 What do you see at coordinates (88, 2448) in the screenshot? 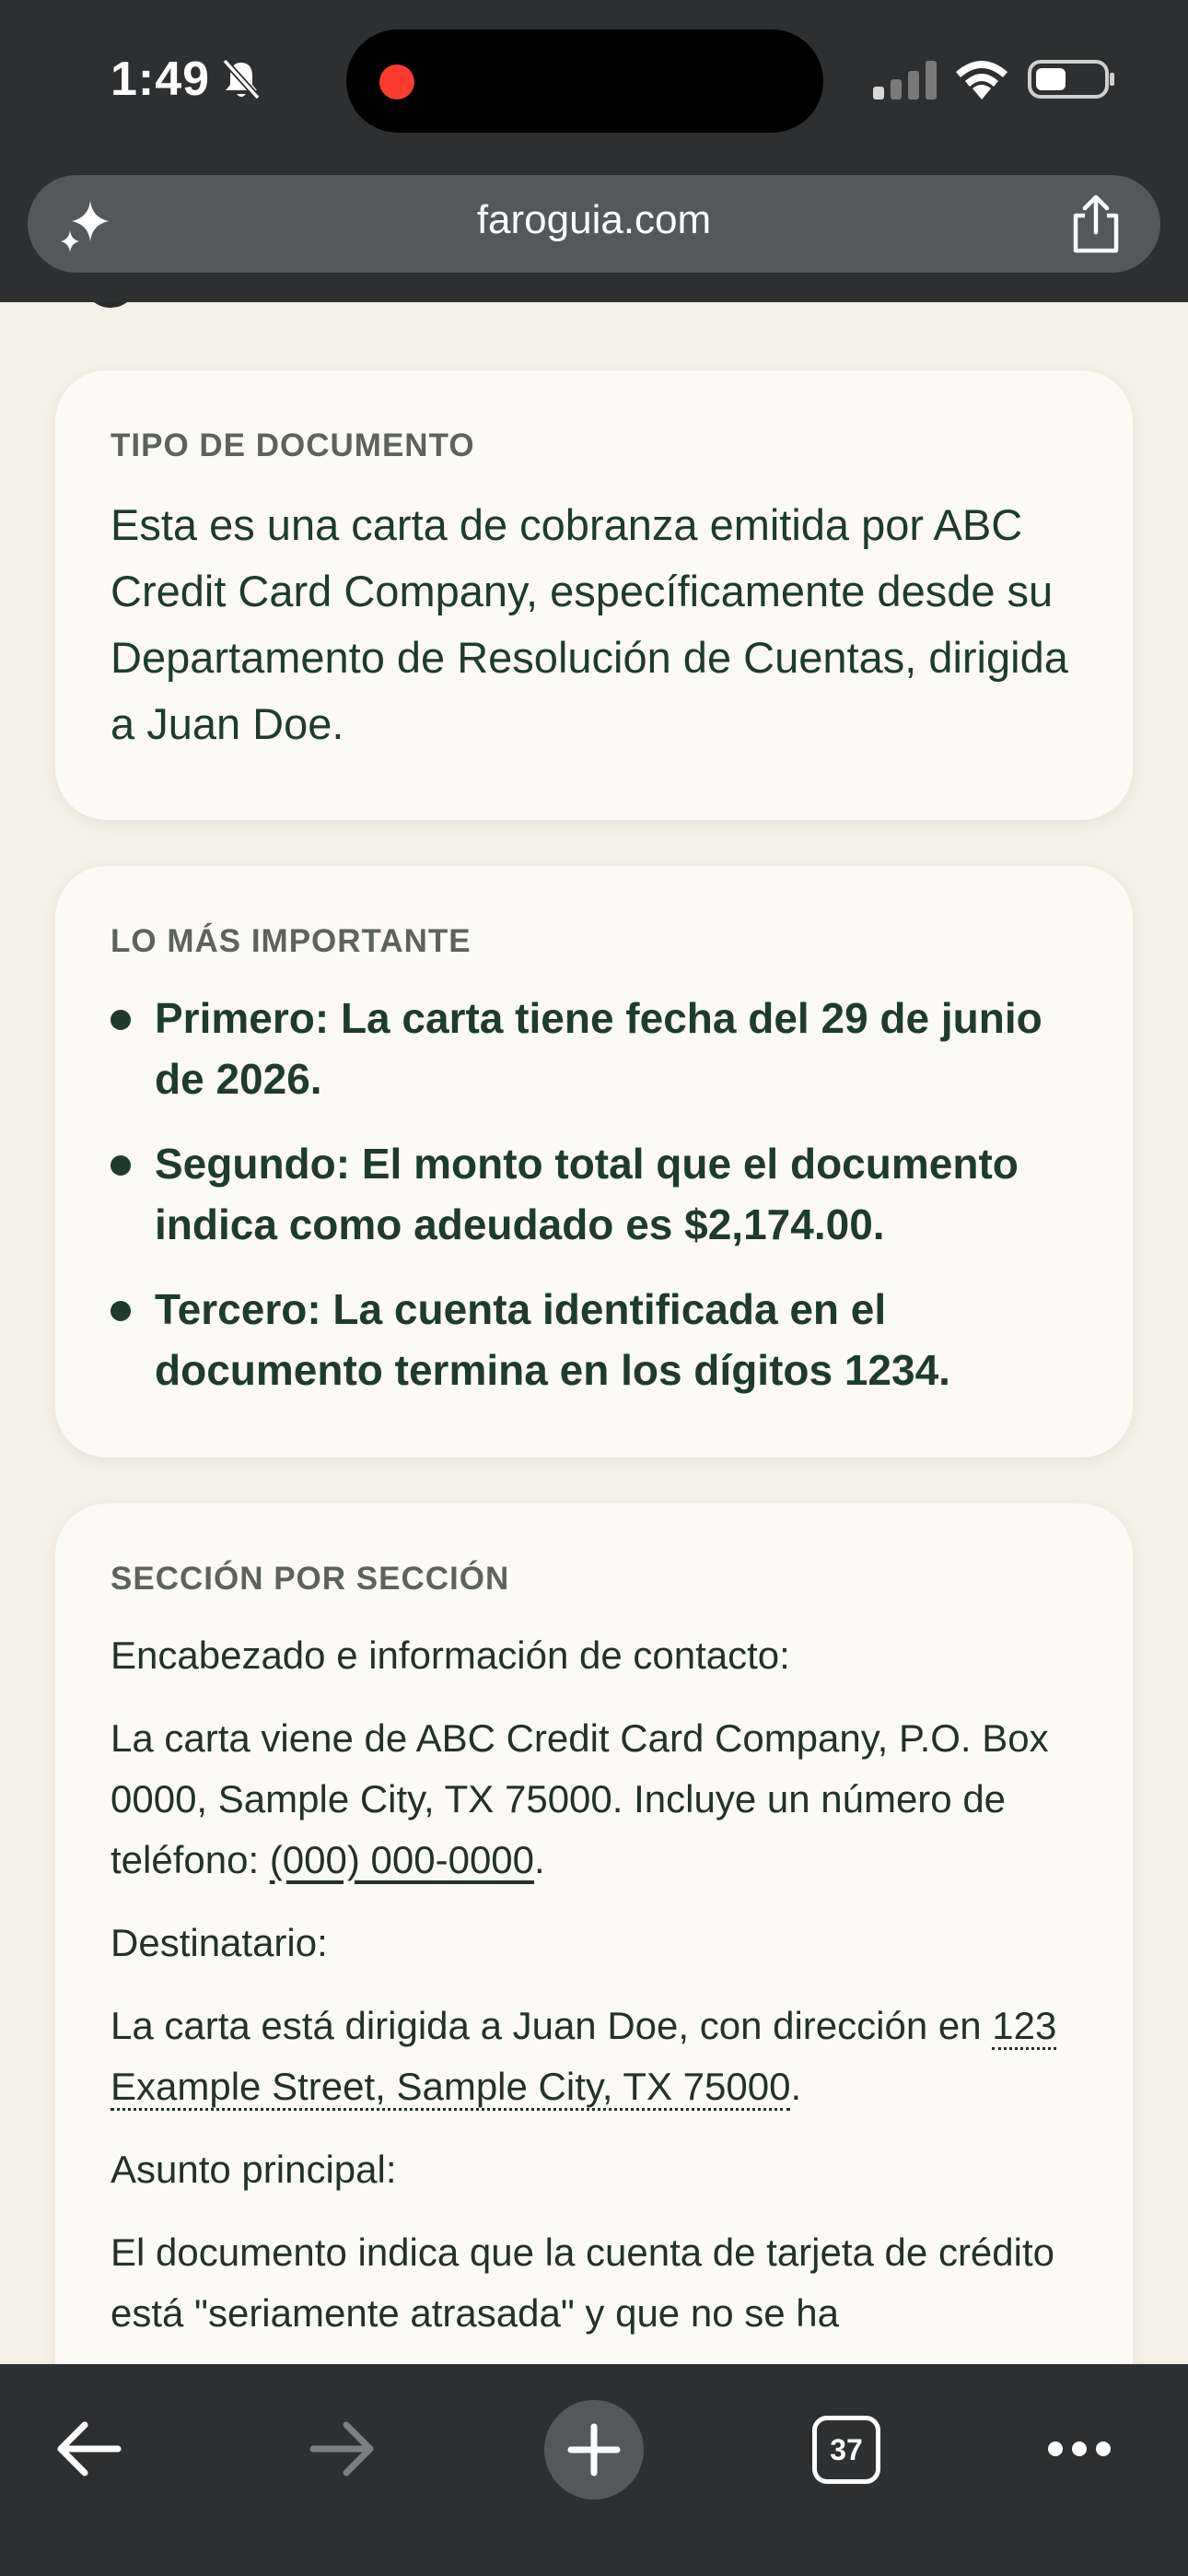
I see `back-arrow-icon` at bounding box center [88, 2448].